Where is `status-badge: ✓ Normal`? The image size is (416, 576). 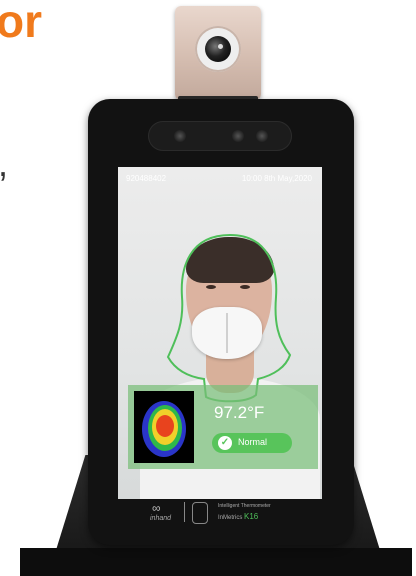 status-badge: ✓ Normal is located at coordinates (252, 443).